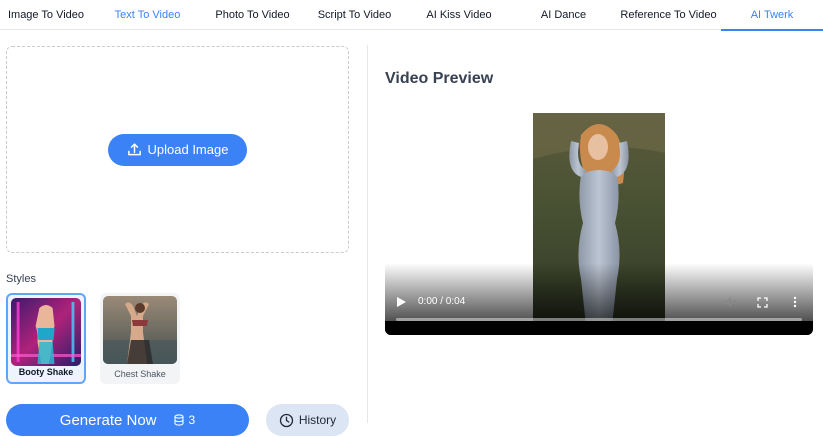  I want to click on tab-script-to-video: Script To Video, so click(354, 15).